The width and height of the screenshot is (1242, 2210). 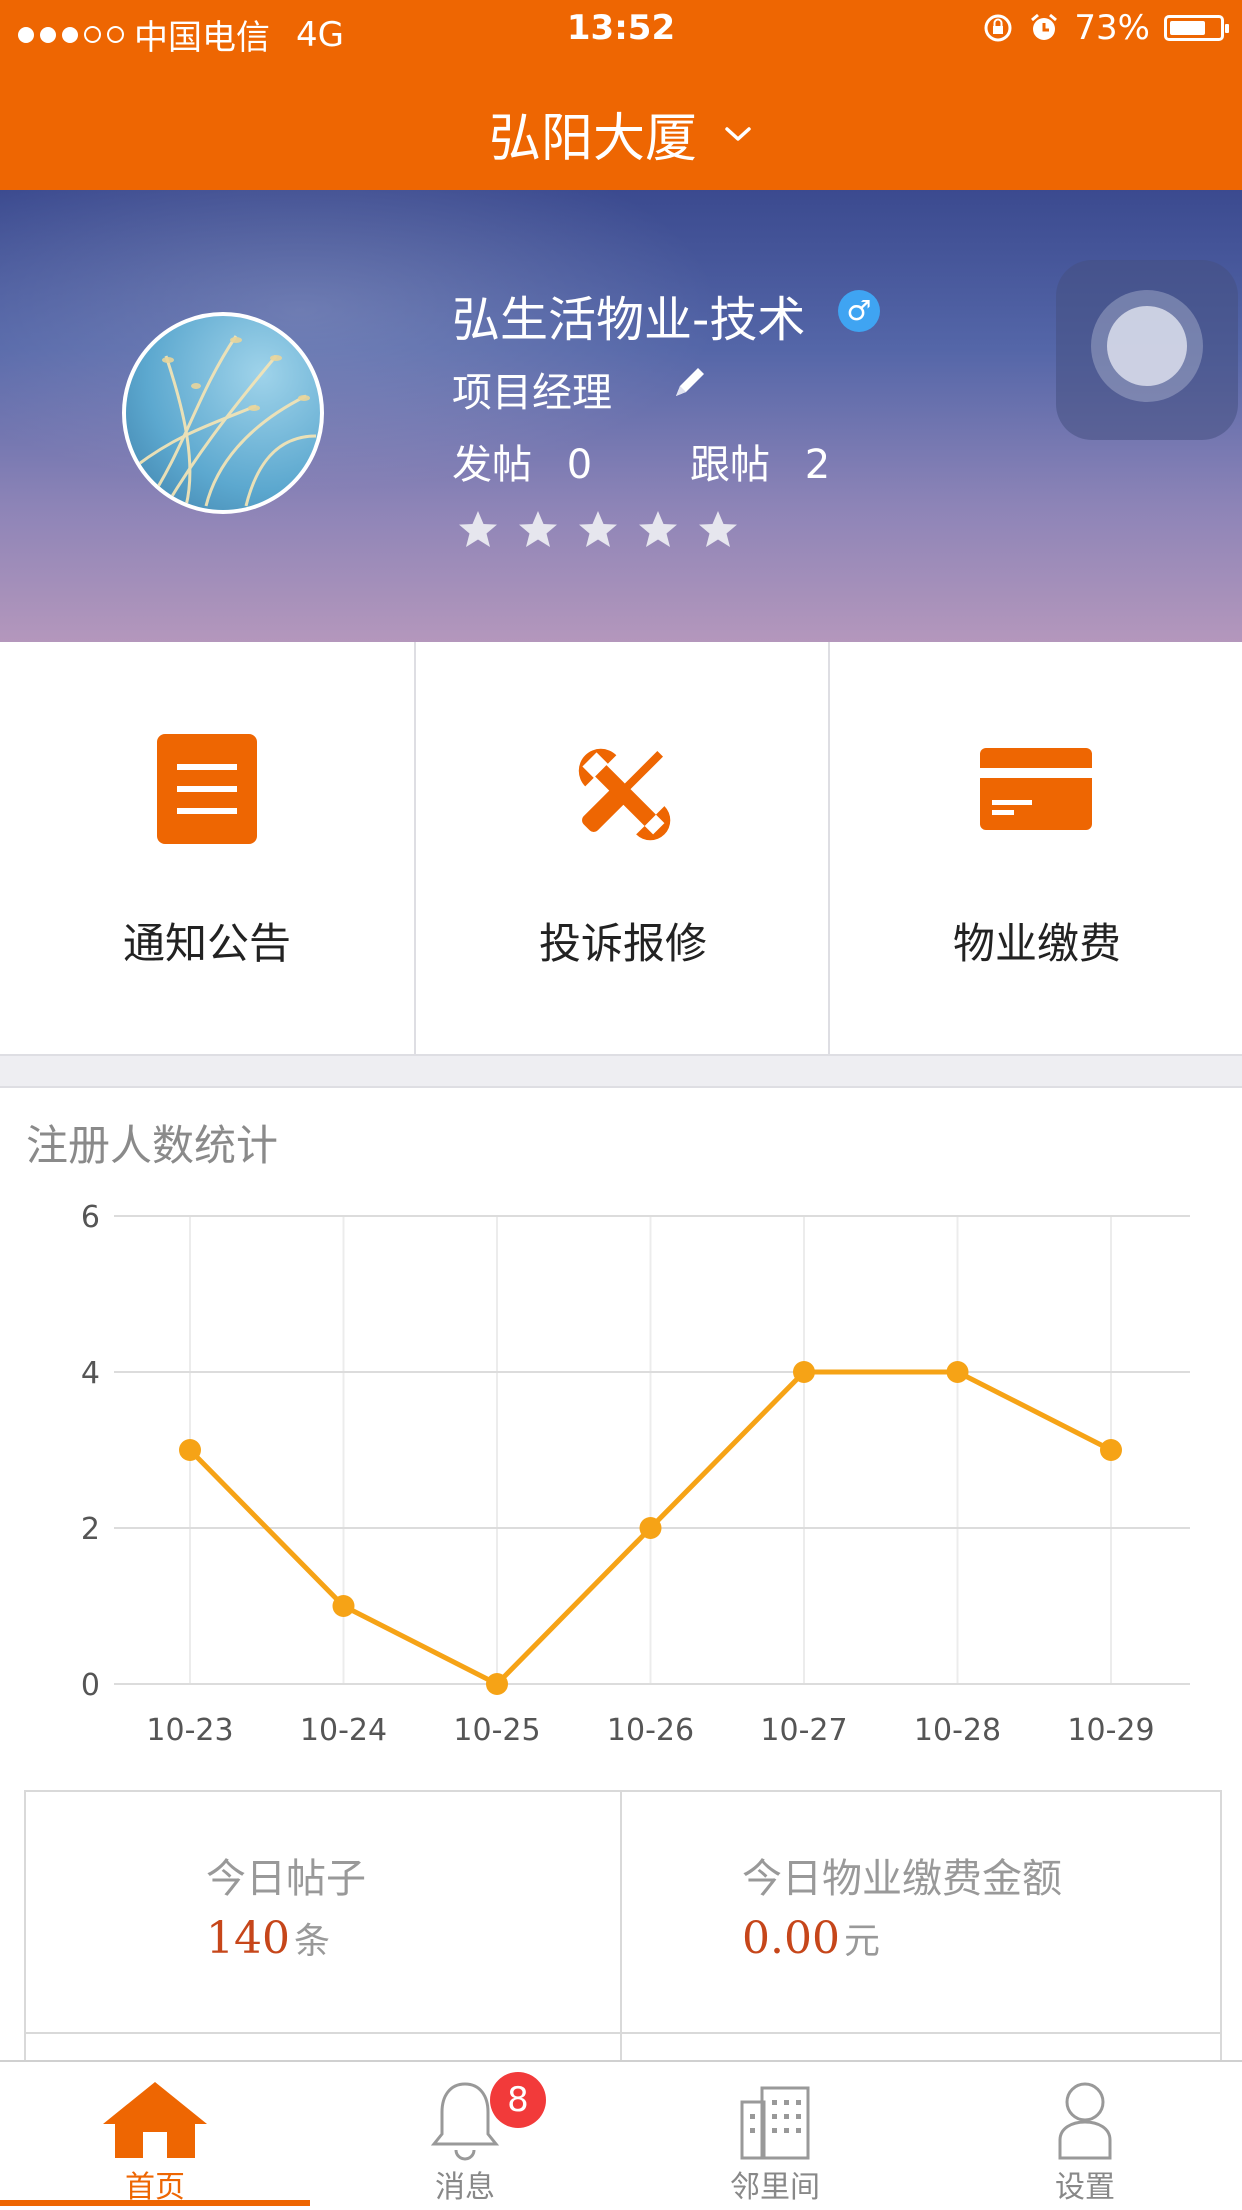 I want to click on building-selector: 弘阳大厦, so click(x=621, y=133).